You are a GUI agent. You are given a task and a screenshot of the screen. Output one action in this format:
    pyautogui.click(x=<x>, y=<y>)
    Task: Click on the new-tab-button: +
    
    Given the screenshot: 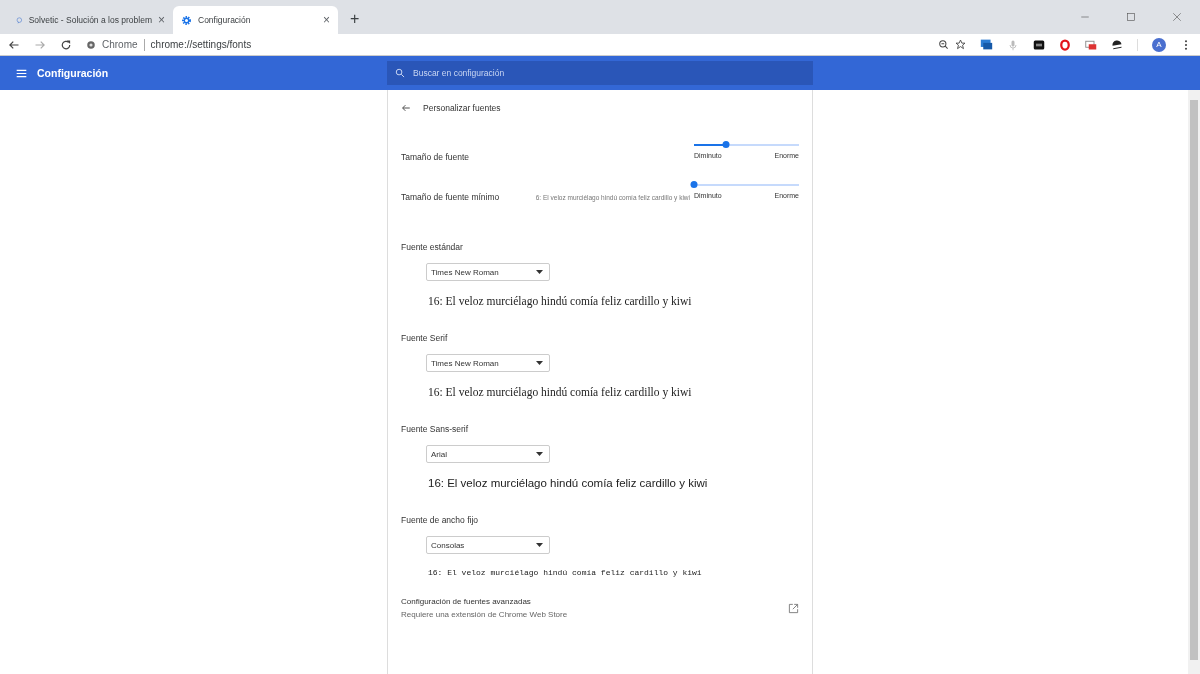 What is the action you would take?
    pyautogui.click(x=355, y=19)
    